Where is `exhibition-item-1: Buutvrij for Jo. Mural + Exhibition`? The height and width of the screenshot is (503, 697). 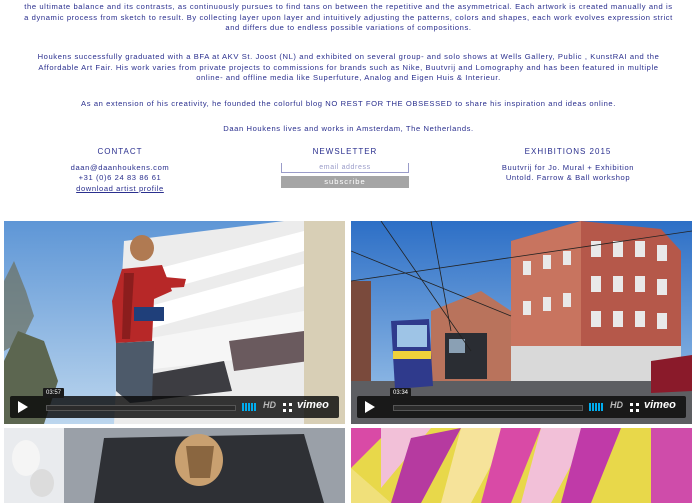
exhibition-item-1: Buutvrij for Jo. Mural + Exhibition is located at coordinates (568, 167).